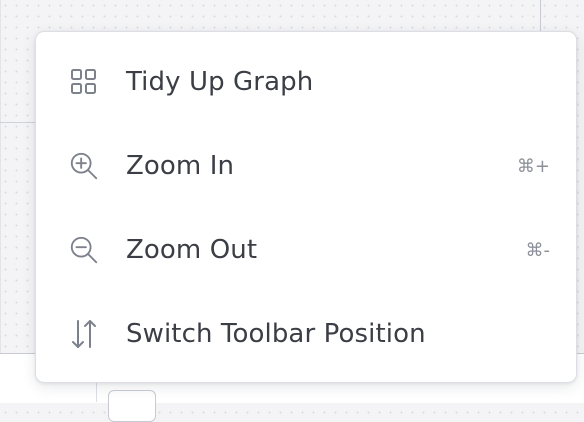  I want to click on menu-item-label: Zoom Out, so click(192, 250).